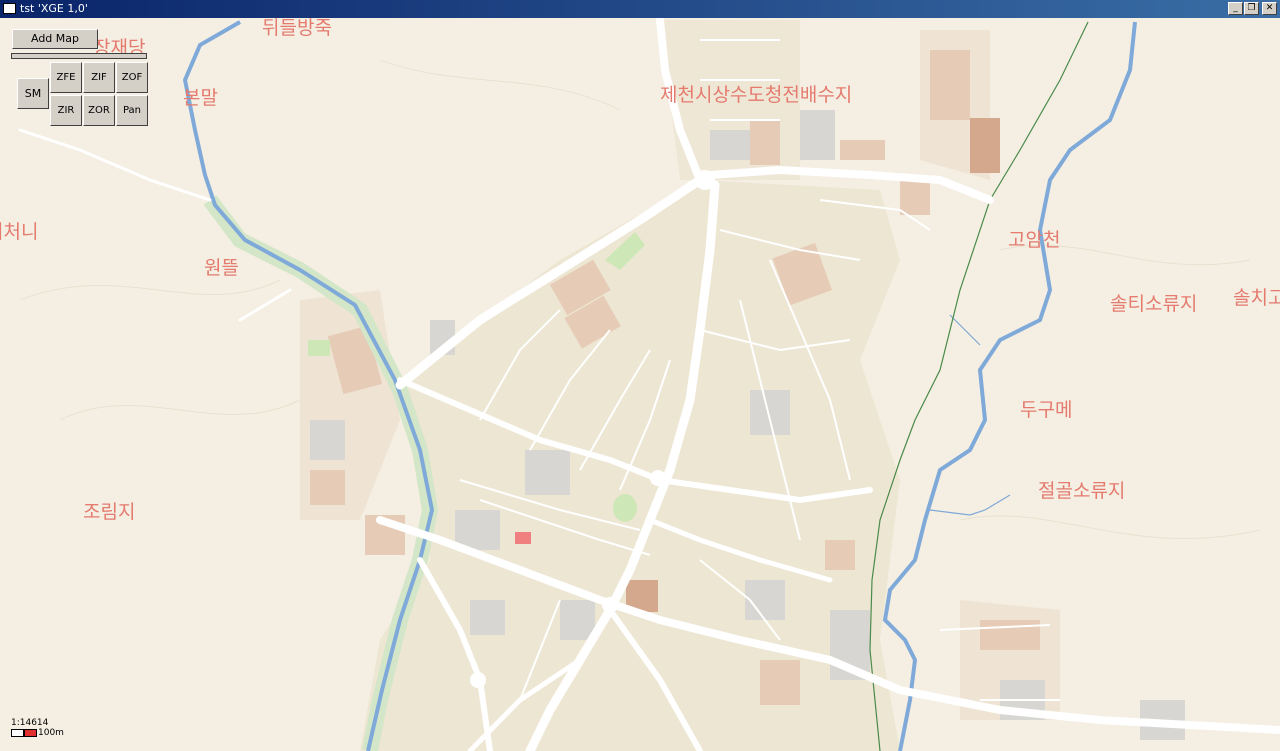 The image size is (1280, 751). What do you see at coordinates (66, 110) in the screenshot?
I see `zir-button: ZIR` at bounding box center [66, 110].